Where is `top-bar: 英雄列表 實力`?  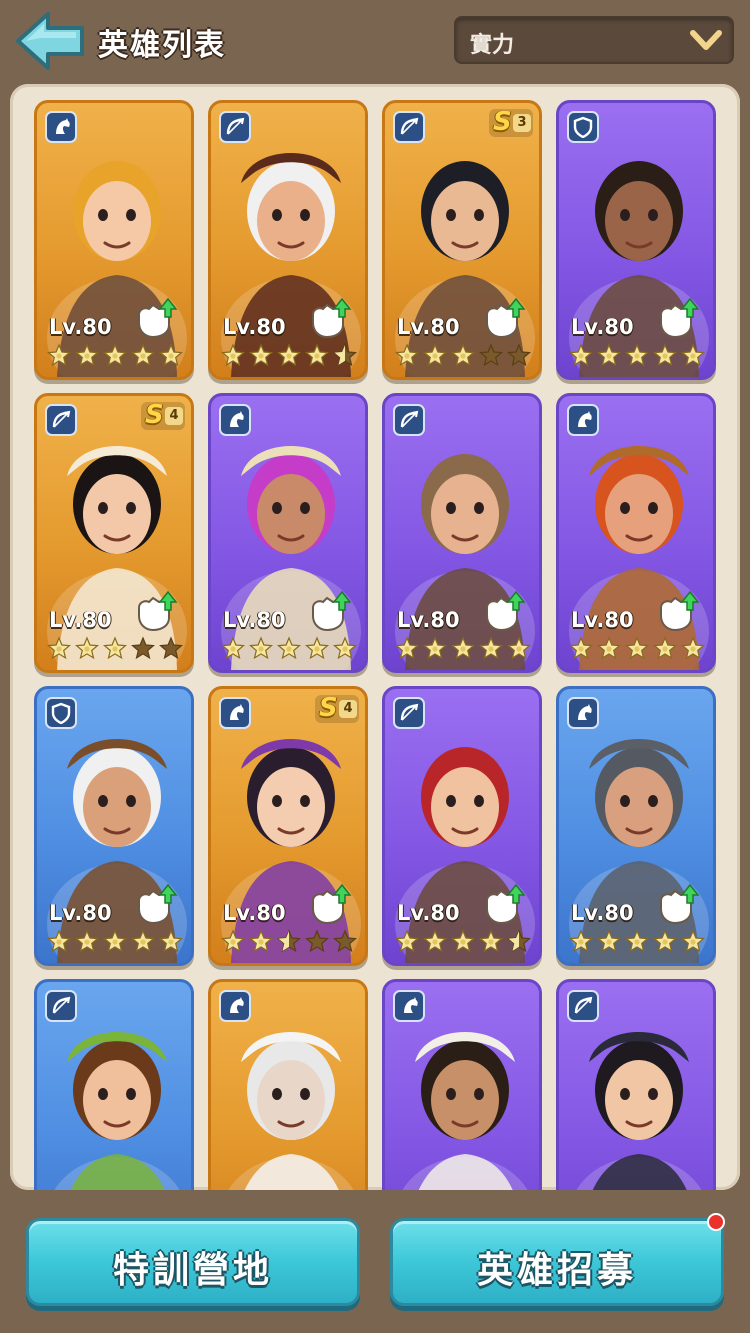
top-bar: 英雄列表 實力 is located at coordinates (375, 41).